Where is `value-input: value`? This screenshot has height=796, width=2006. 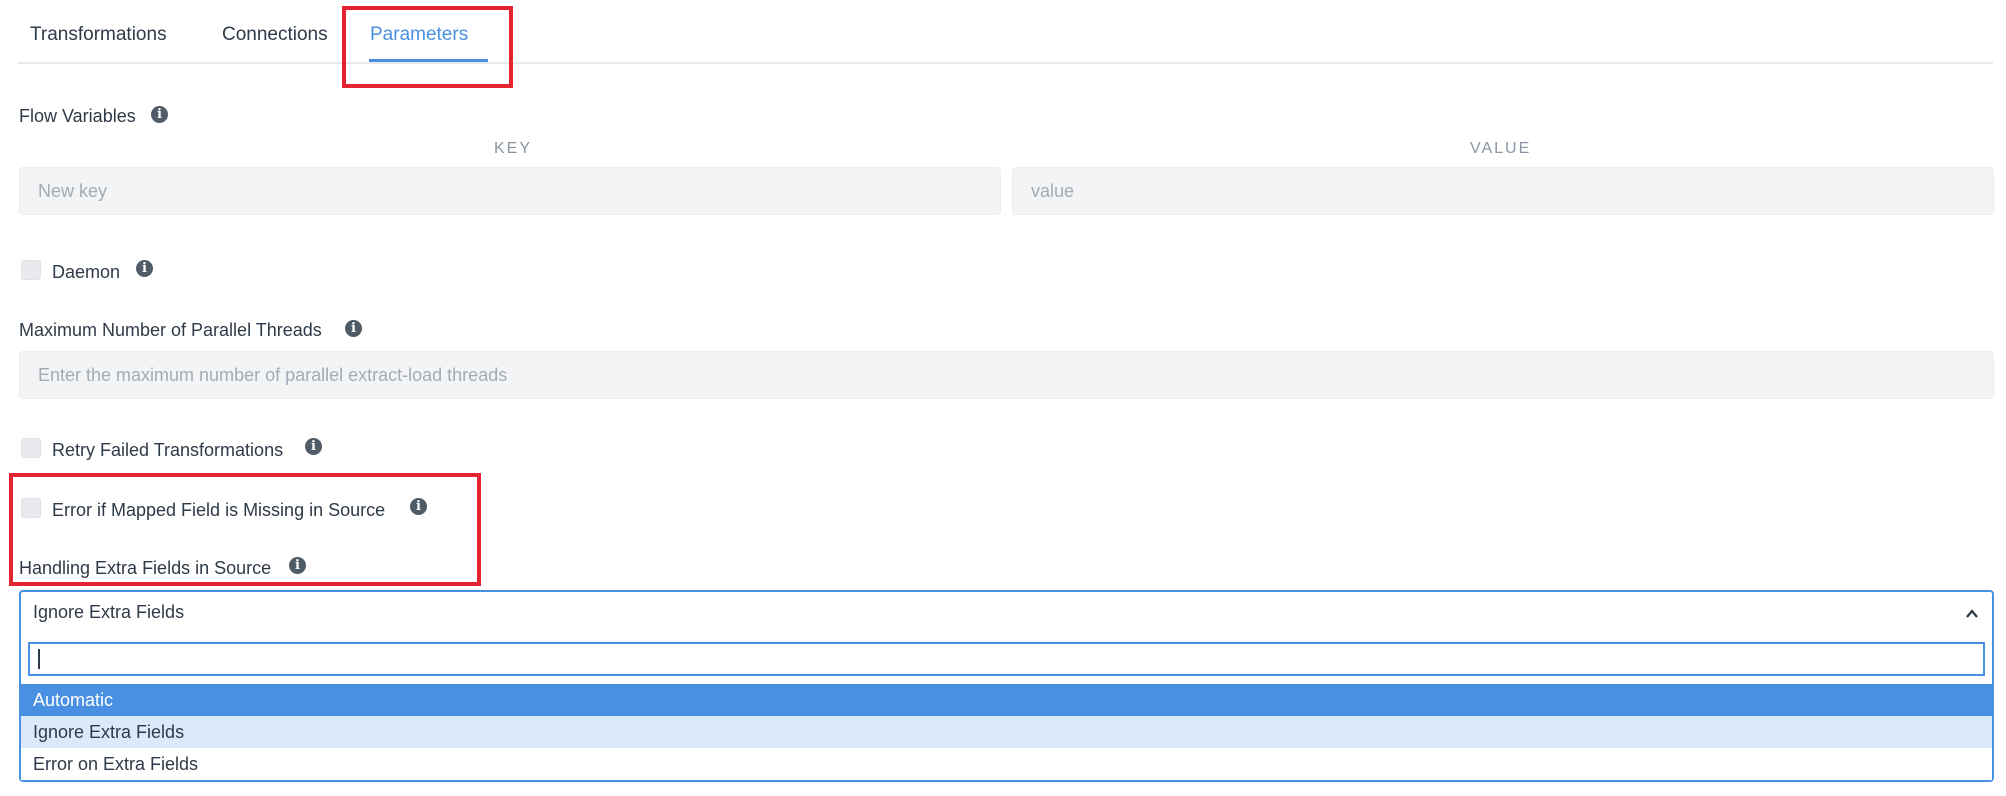 value-input: value is located at coordinates (1503, 191).